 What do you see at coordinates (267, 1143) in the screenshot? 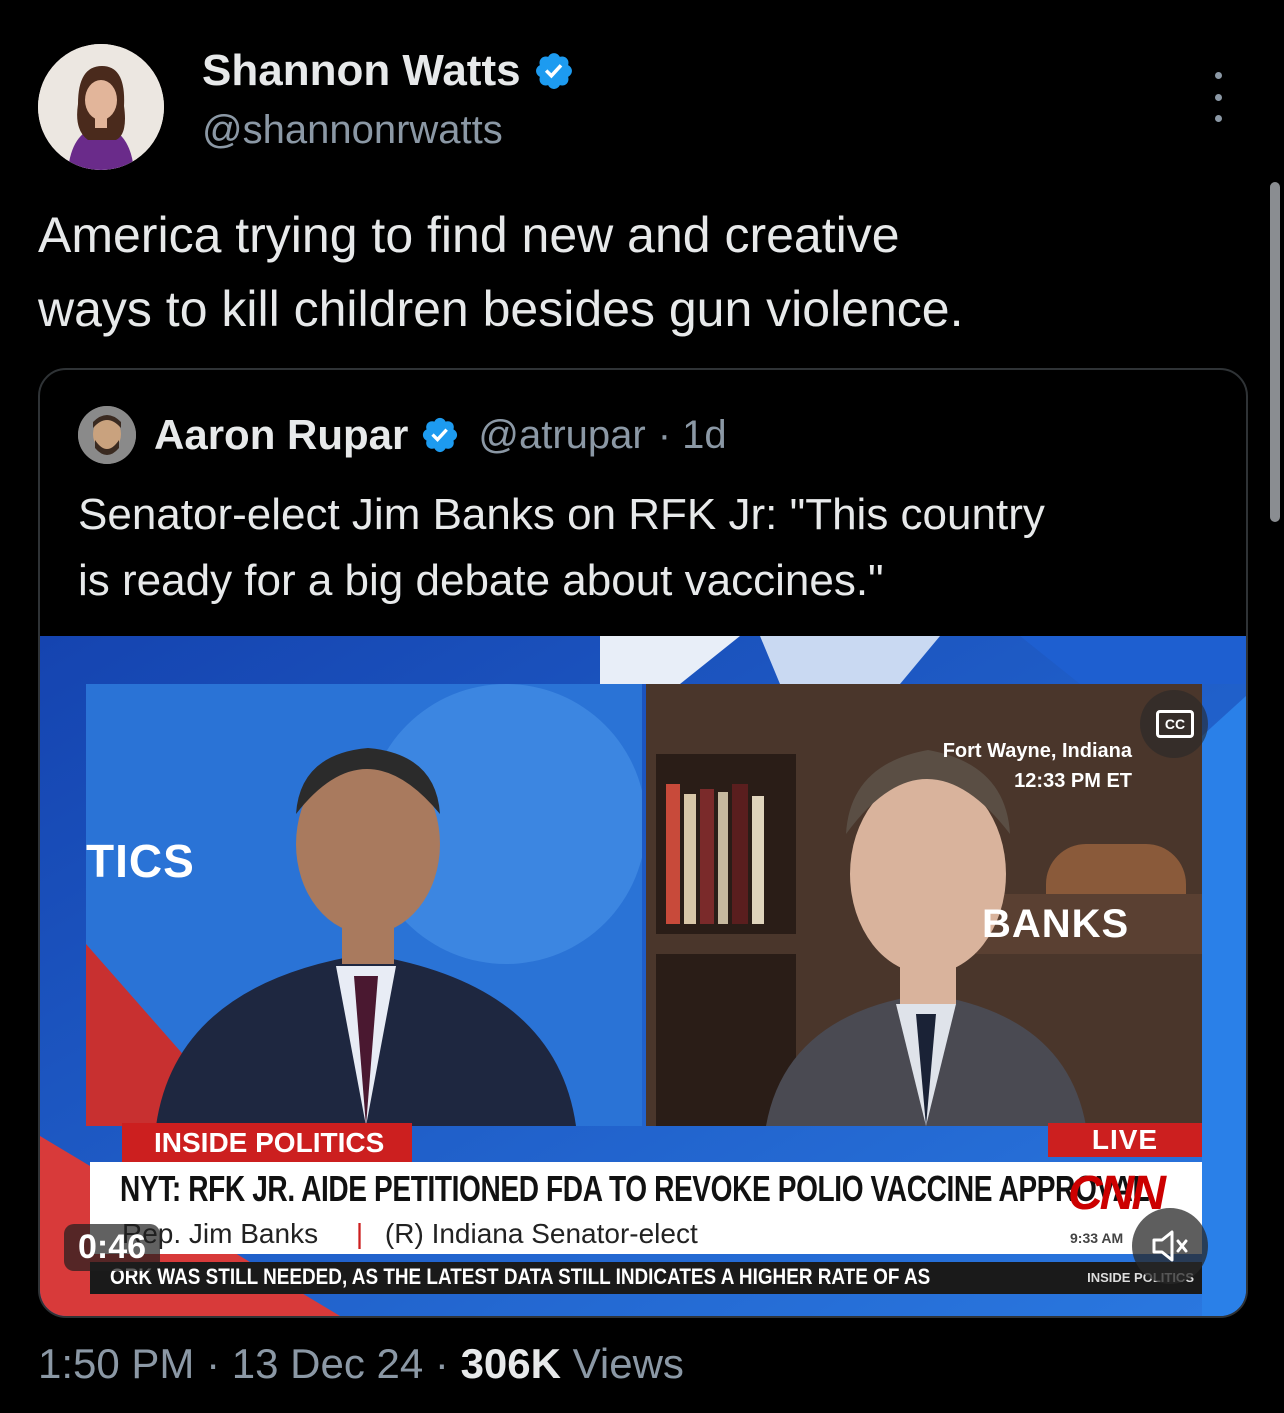
I see `show-label: INSIDE POLITICS` at bounding box center [267, 1143].